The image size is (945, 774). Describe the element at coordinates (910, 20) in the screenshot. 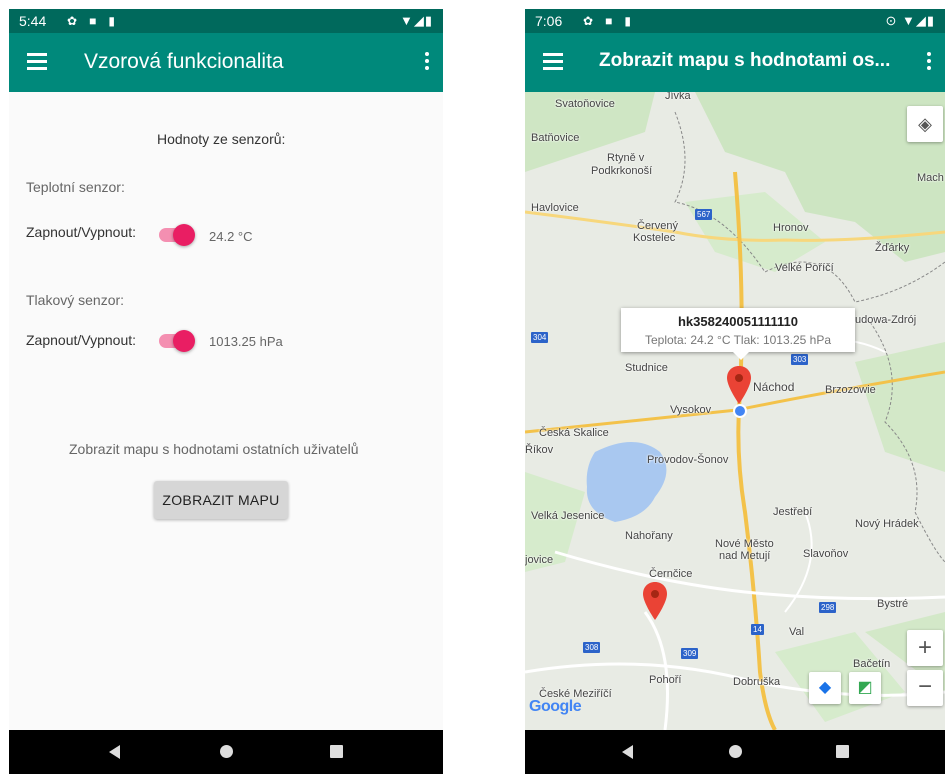

I see `location-signal-battery-icon: ⊙ ▼◢▮` at that location.